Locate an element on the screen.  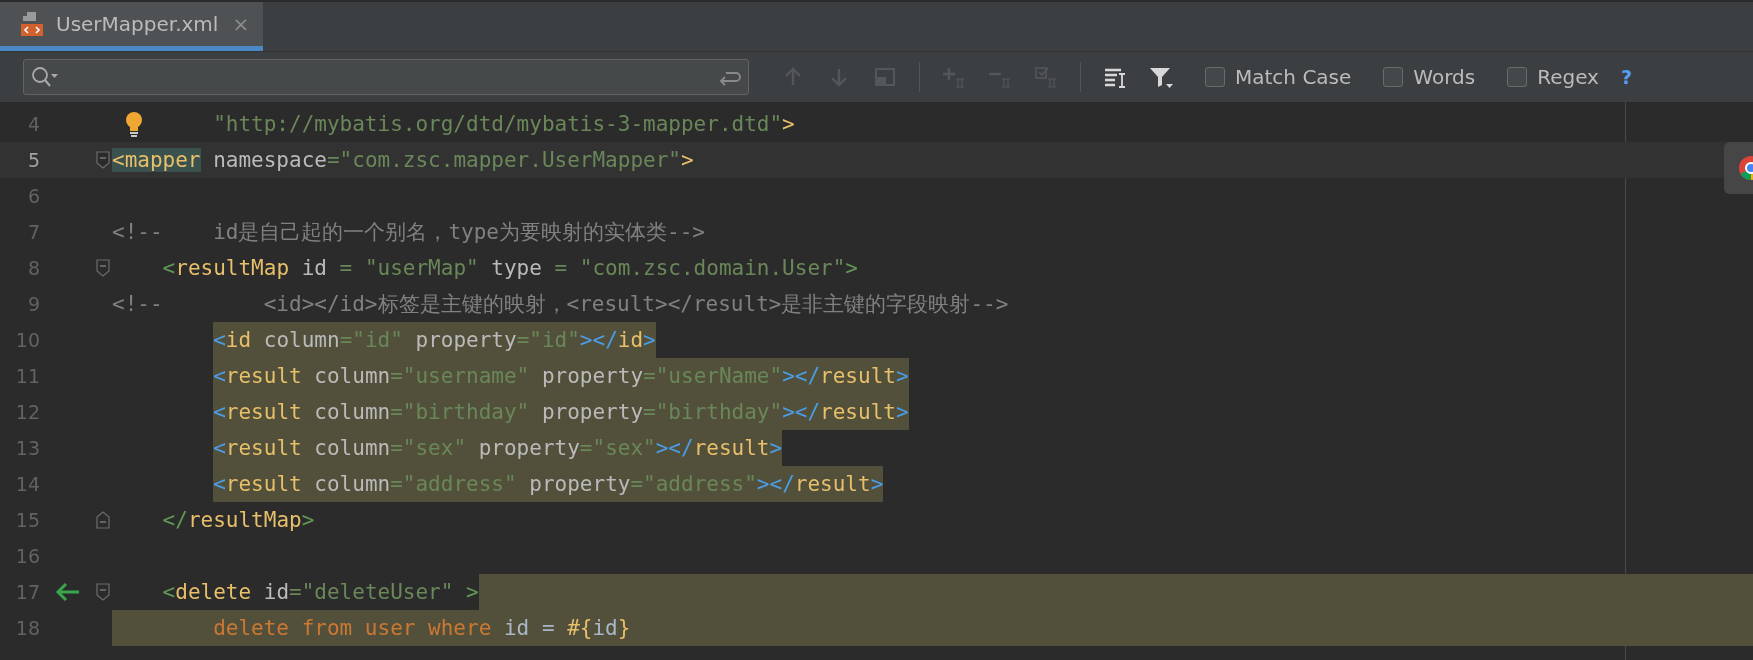
code-line: <delete id="deleteUser" > is located at coordinates (320, 592).